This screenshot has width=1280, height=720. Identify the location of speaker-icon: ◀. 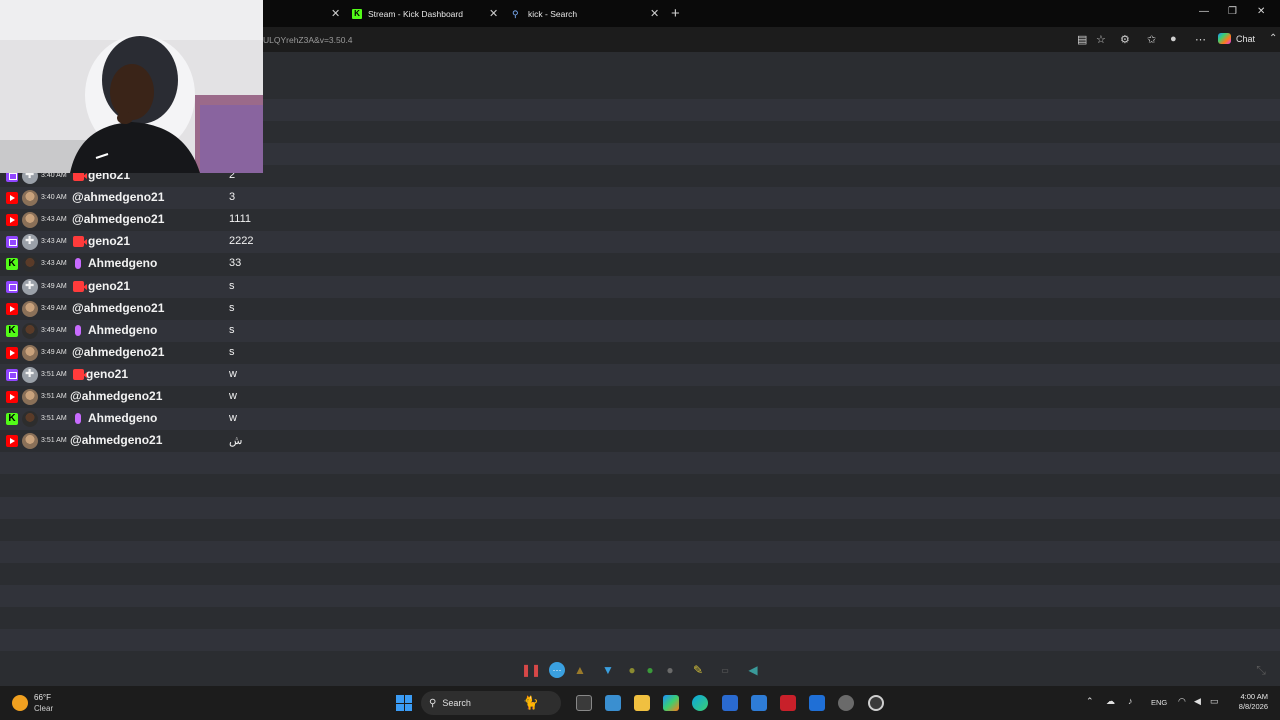
(753, 670).